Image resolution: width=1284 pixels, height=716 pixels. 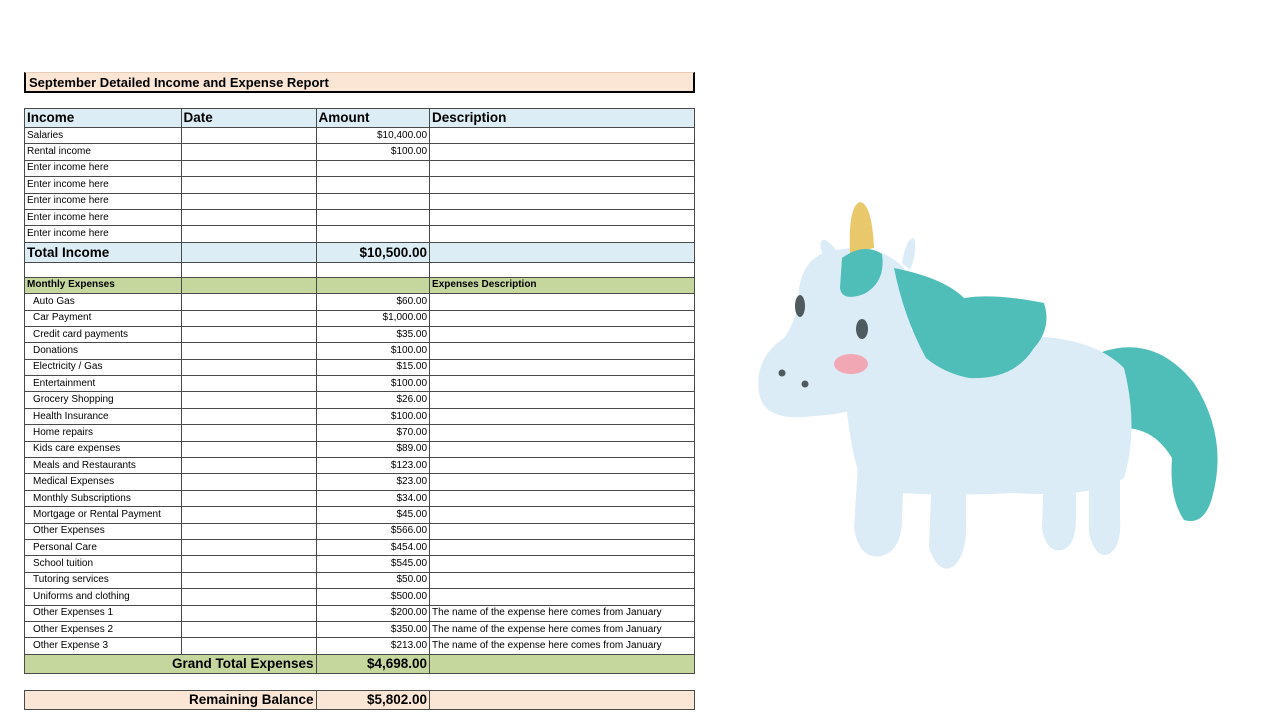 What do you see at coordinates (103, 498) in the screenshot?
I see `expense-label-cell: Monthly Subscriptions` at bounding box center [103, 498].